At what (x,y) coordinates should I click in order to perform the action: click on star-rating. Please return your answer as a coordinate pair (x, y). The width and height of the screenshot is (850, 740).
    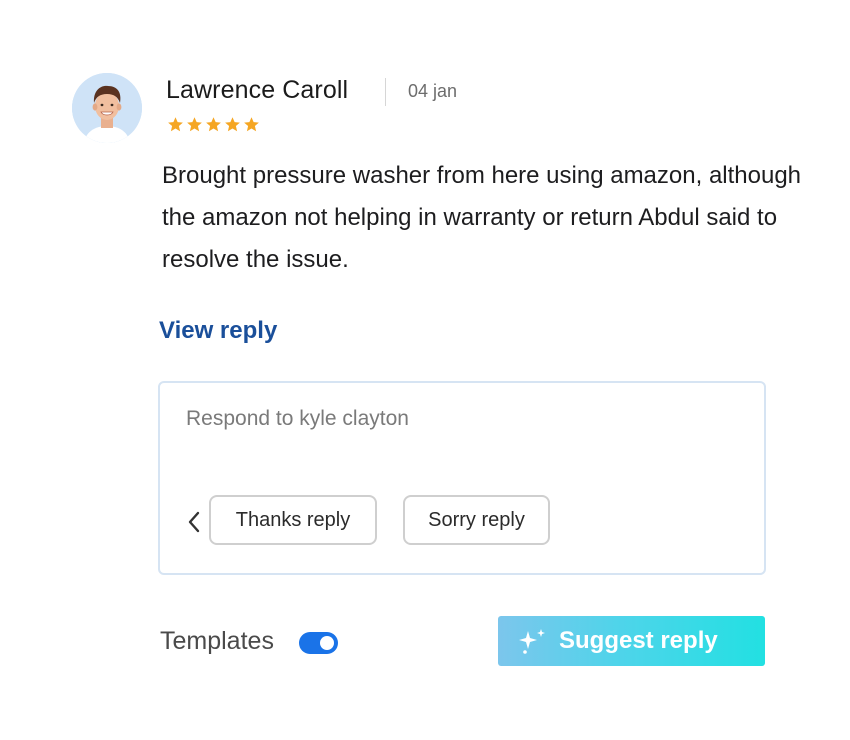
    Looking at the image, I should click on (213, 124).